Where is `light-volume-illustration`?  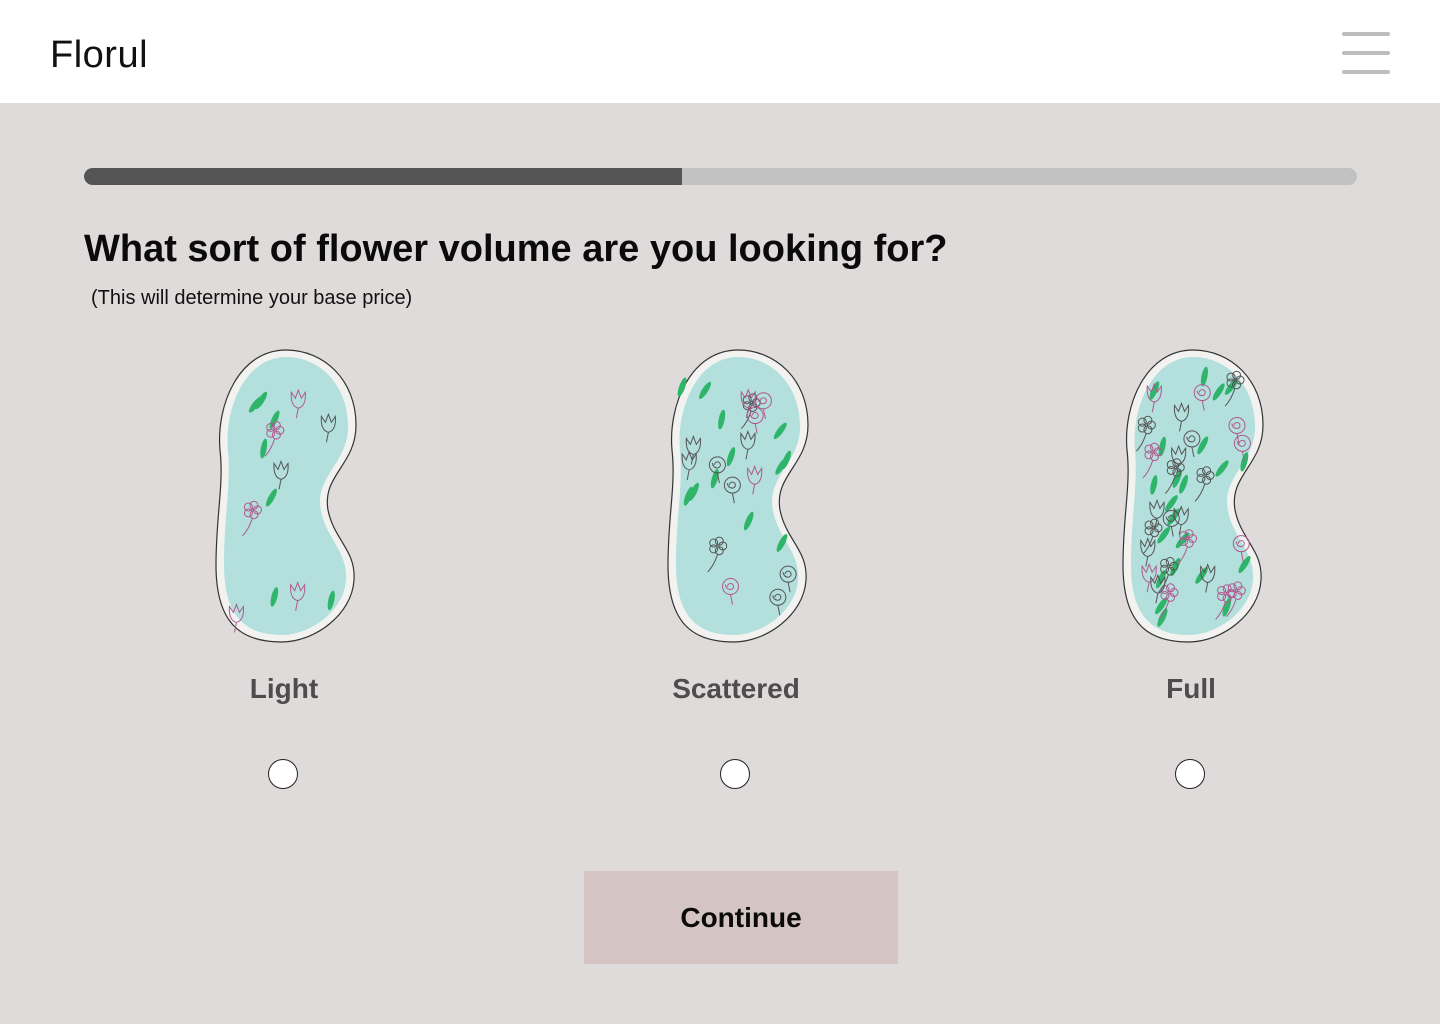 light-volume-illustration is located at coordinates (286, 496).